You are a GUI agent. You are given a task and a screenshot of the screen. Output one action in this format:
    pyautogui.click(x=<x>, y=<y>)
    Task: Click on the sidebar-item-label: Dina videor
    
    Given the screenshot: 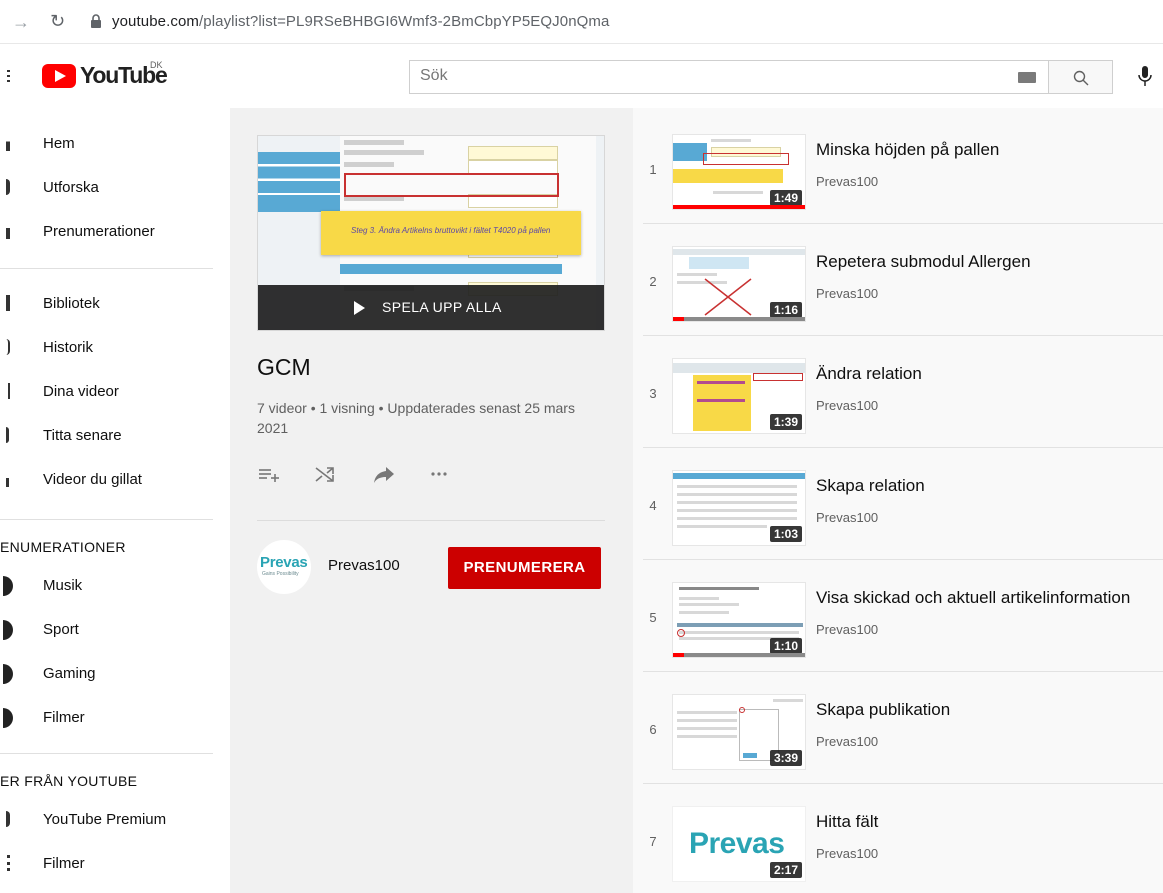 What is the action you would take?
    pyautogui.click(x=81, y=391)
    